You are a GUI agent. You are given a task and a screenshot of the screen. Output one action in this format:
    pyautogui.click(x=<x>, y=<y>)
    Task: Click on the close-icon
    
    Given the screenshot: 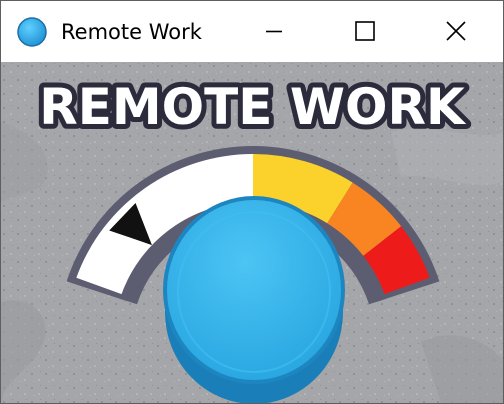 What is the action you would take?
    pyautogui.click(x=456, y=31)
    